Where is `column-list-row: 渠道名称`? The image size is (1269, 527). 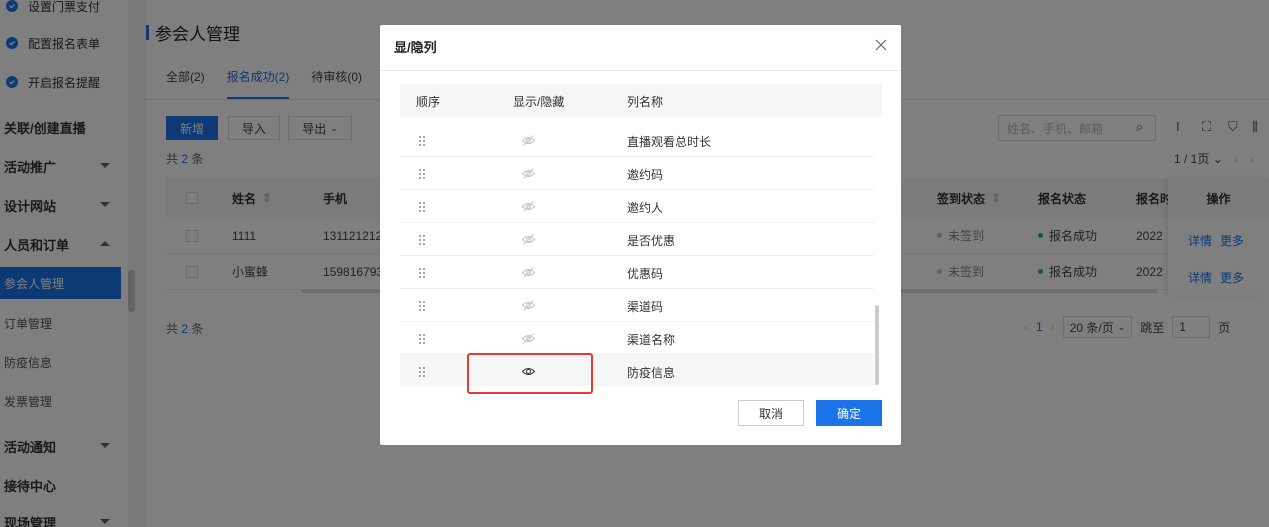
column-list-row: 渠道名称 is located at coordinates (637, 338).